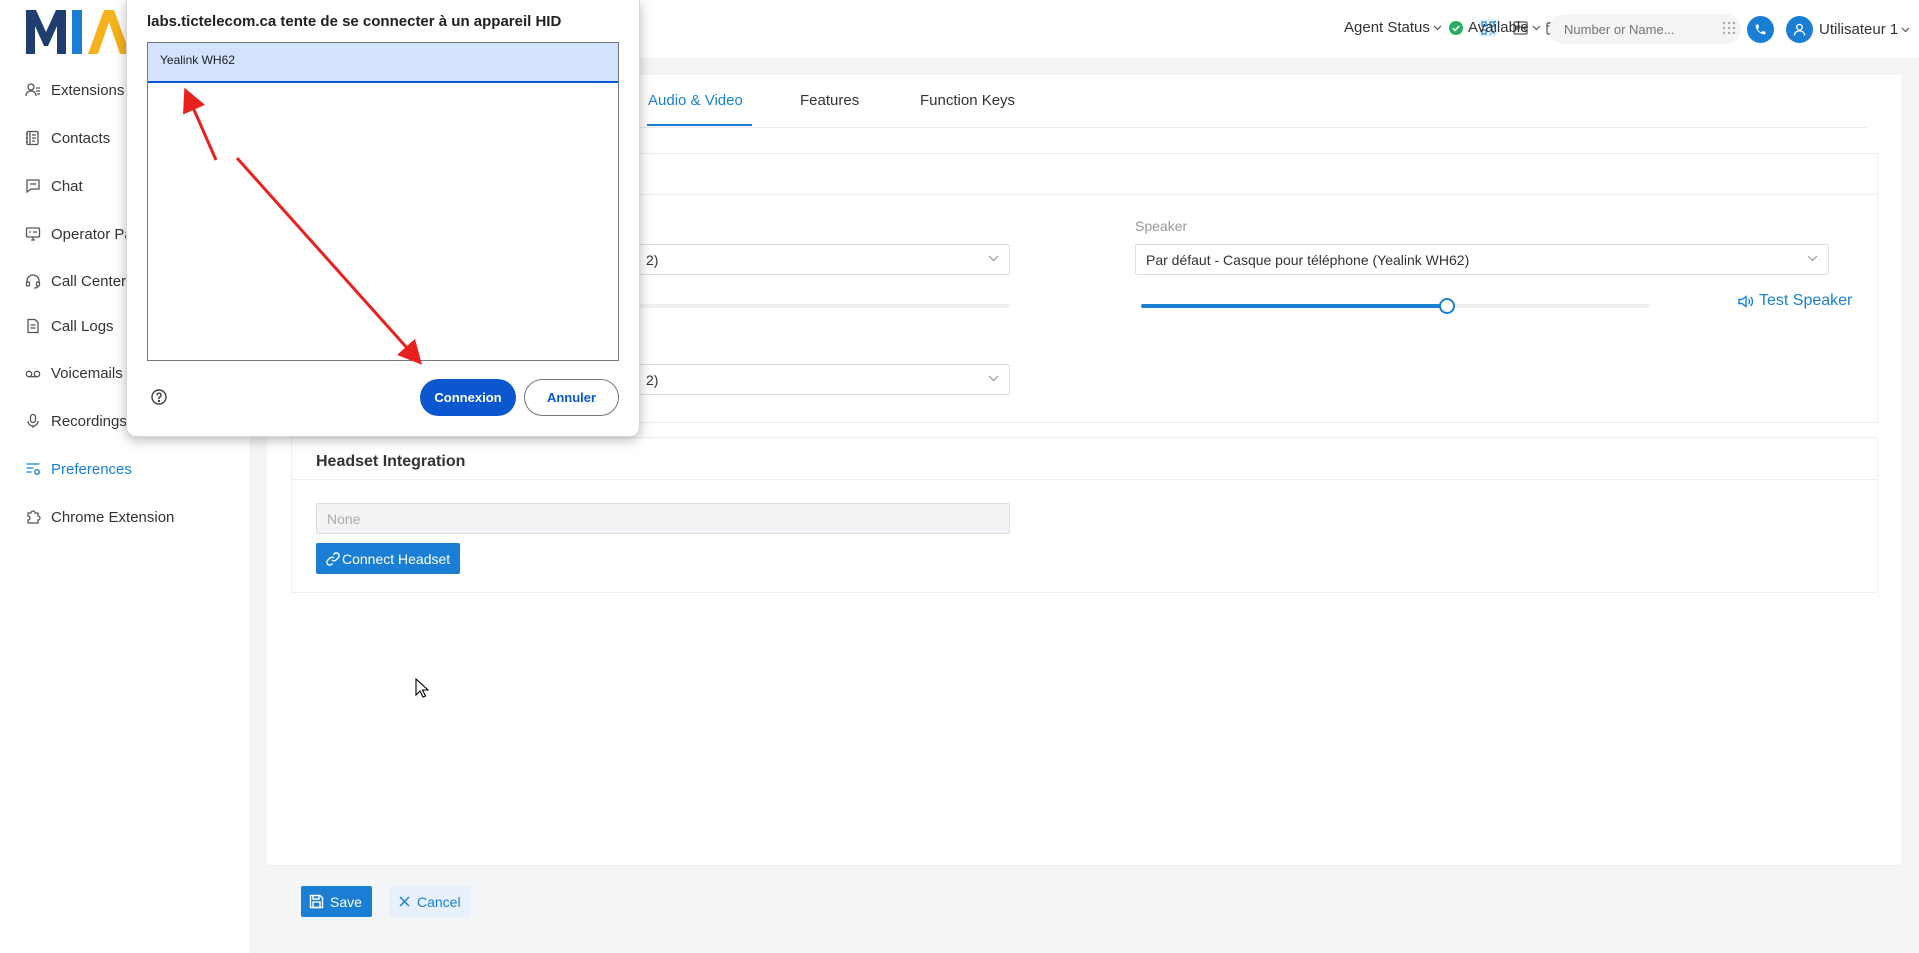  I want to click on user-menu: Utilisateur 1, so click(1848, 29).